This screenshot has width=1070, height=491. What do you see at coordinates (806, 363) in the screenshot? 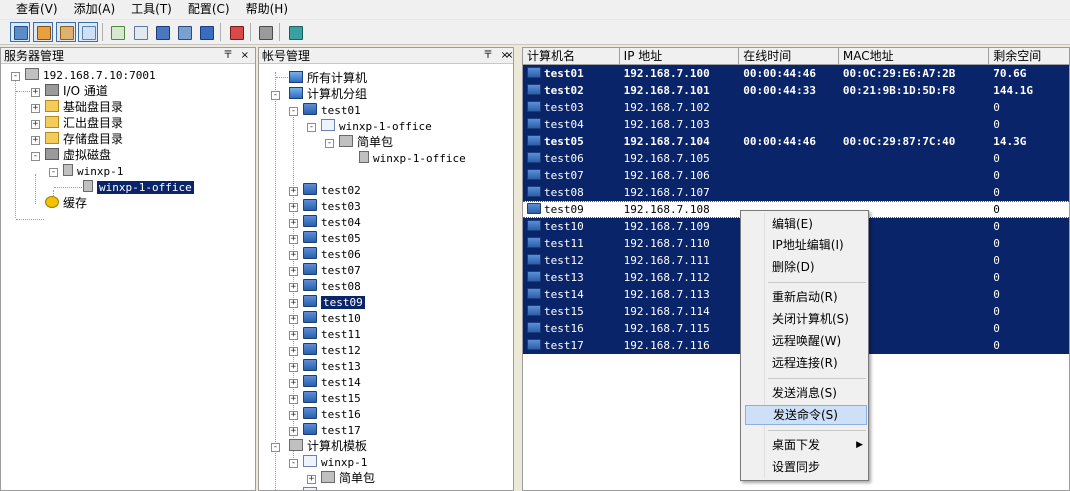
I see `menu-item-remote-connect: 远程连接(R)` at bounding box center [806, 363].